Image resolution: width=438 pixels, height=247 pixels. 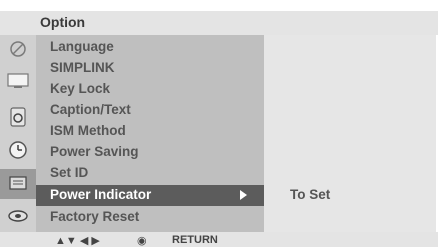 I want to click on menu-item-set-id: Set ID, so click(x=150, y=173).